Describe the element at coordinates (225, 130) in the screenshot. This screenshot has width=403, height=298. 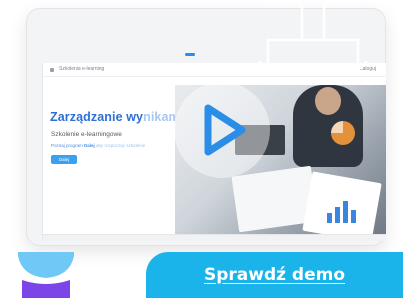
I see `play-icon` at that location.